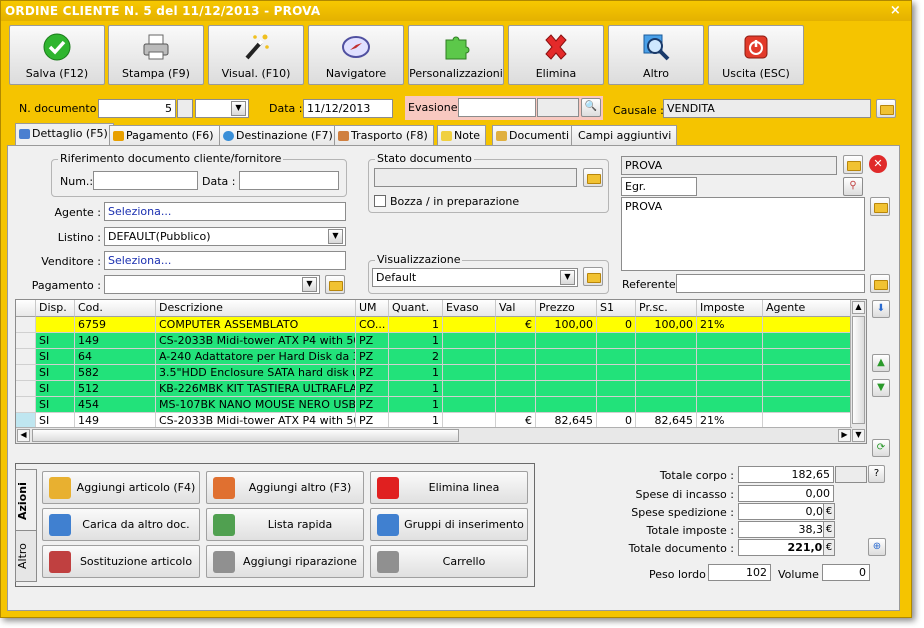 The width and height of the screenshot is (924, 628). Describe the element at coordinates (895, 11) in the screenshot. I see `close-icon: ×` at that location.